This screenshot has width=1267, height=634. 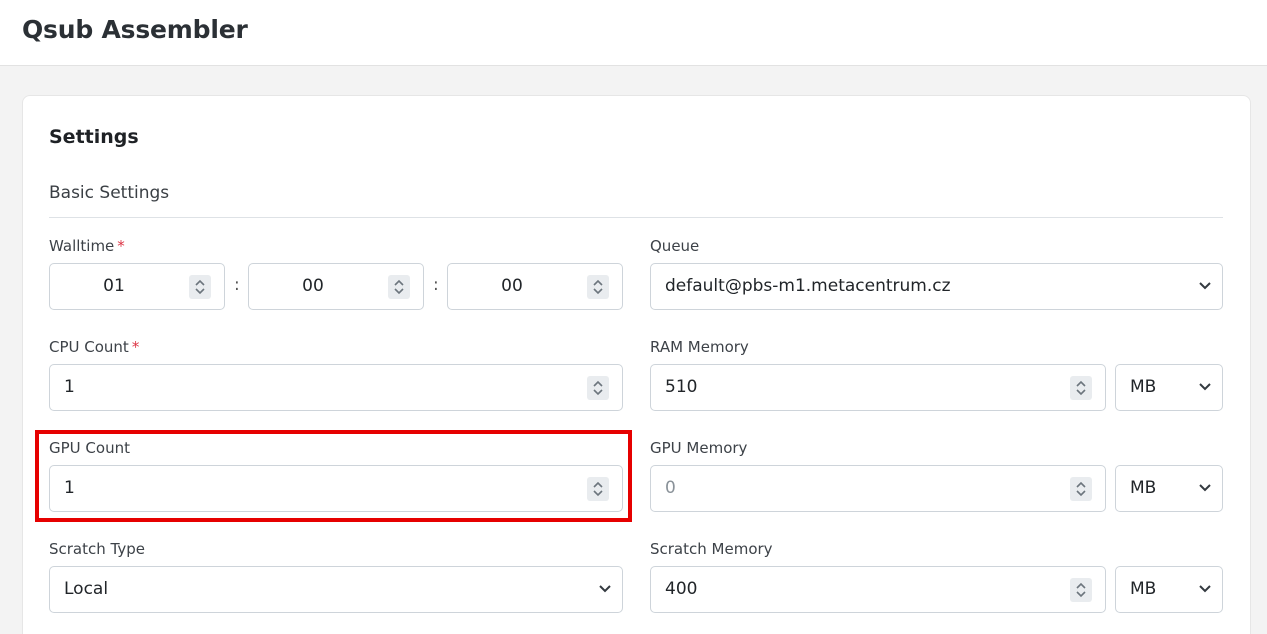 I want to click on scratch-memory-unit-select: MB, so click(x=1169, y=589).